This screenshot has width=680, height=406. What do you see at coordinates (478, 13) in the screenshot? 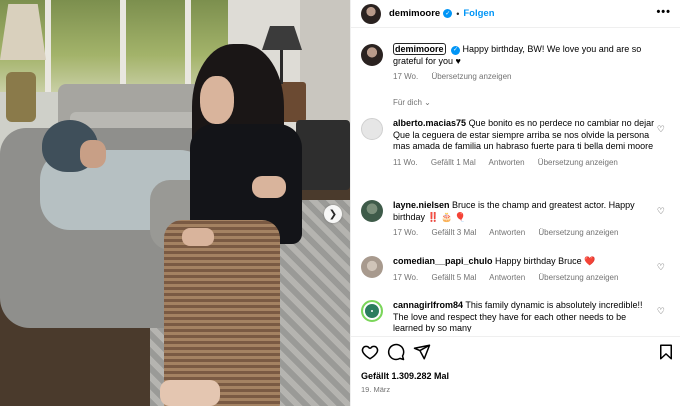
I see `follow-button: Folgen` at bounding box center [478, 13].